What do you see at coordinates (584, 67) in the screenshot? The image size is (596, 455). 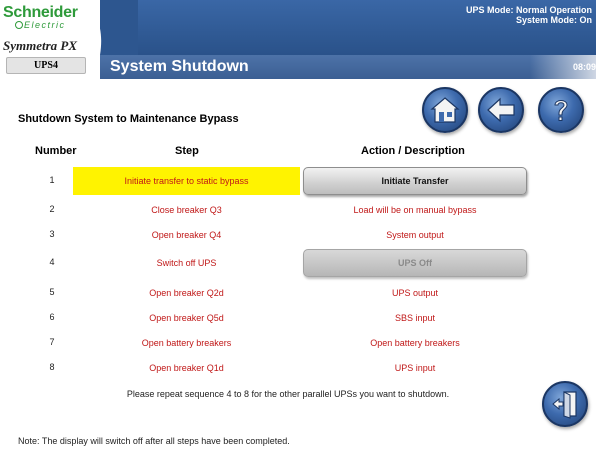 I see `clock: 08:09` at bounding box center [584, 67].